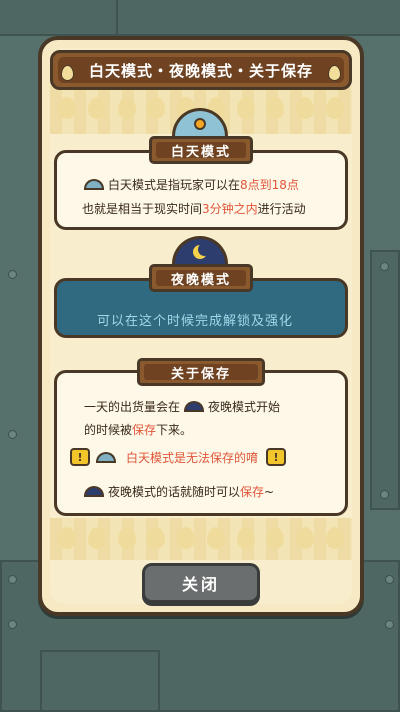 The image size is (400, 712). I want to click on day-mode-label: 白天模式, so click(200, 152).